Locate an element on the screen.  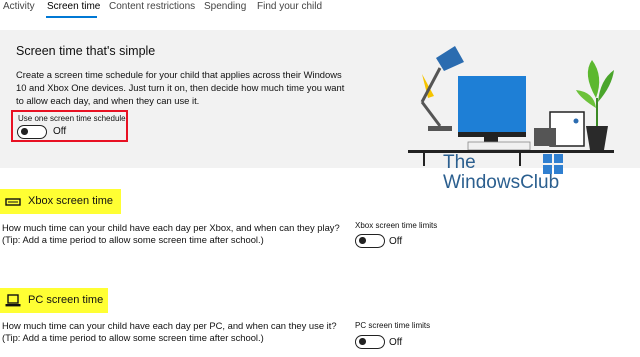
watermark-line2: WindowsClub is located at coordinates (501, 182).